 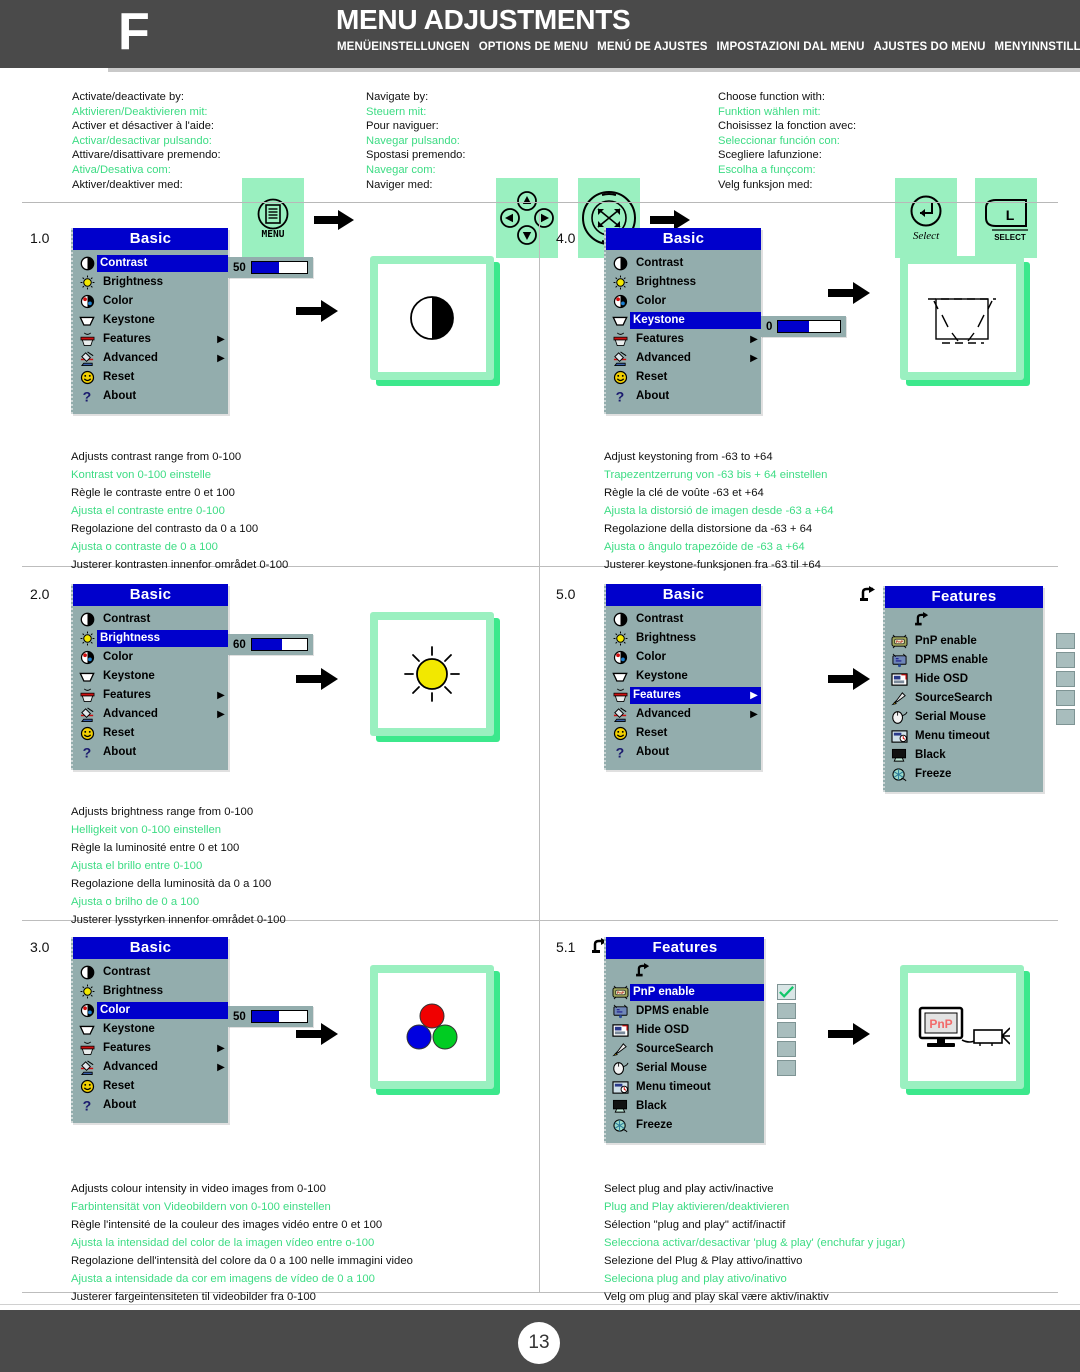 I want to click on keystone-slider: 0, so click(x=803, y=326).